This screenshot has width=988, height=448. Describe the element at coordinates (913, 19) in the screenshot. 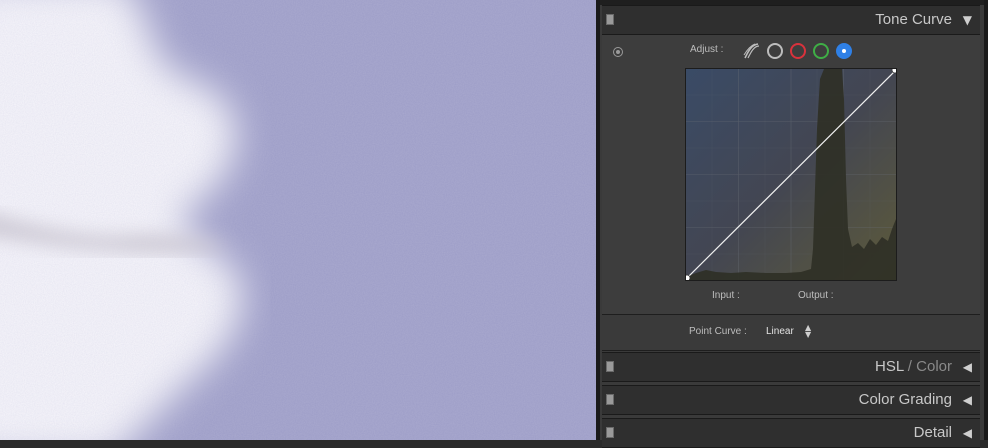

I see `tone-curve-title: Tone Curve` at that location.